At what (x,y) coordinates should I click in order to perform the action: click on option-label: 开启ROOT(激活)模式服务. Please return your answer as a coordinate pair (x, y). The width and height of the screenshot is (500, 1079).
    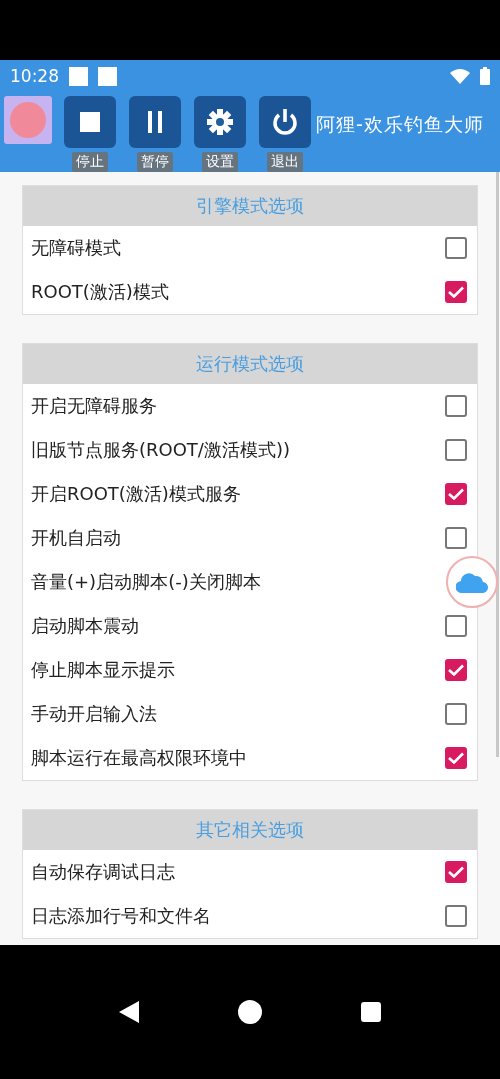
    Looking at the image, I should click on (136, 494).